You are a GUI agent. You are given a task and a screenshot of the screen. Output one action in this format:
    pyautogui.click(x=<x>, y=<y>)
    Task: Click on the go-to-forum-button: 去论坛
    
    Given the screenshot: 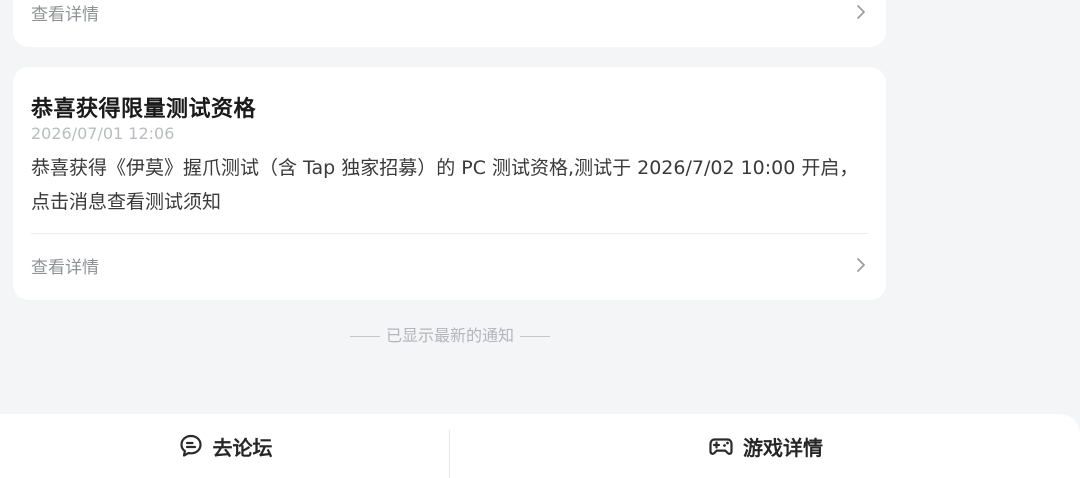 What is the action you would take?
    pyautogui.click(x=224, y=446)
    